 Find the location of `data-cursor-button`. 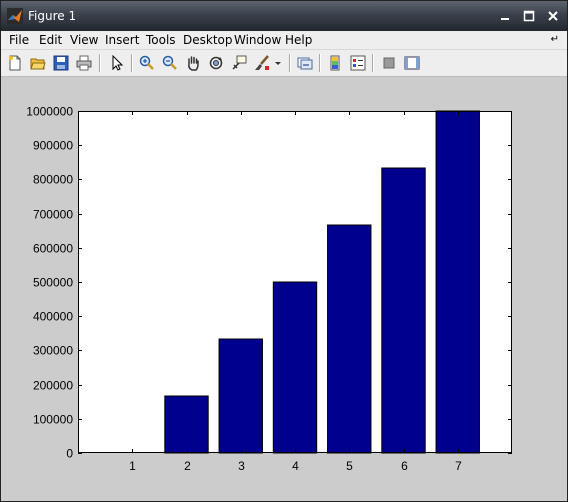

data-cursor-button is located at coordinates (239, 63).